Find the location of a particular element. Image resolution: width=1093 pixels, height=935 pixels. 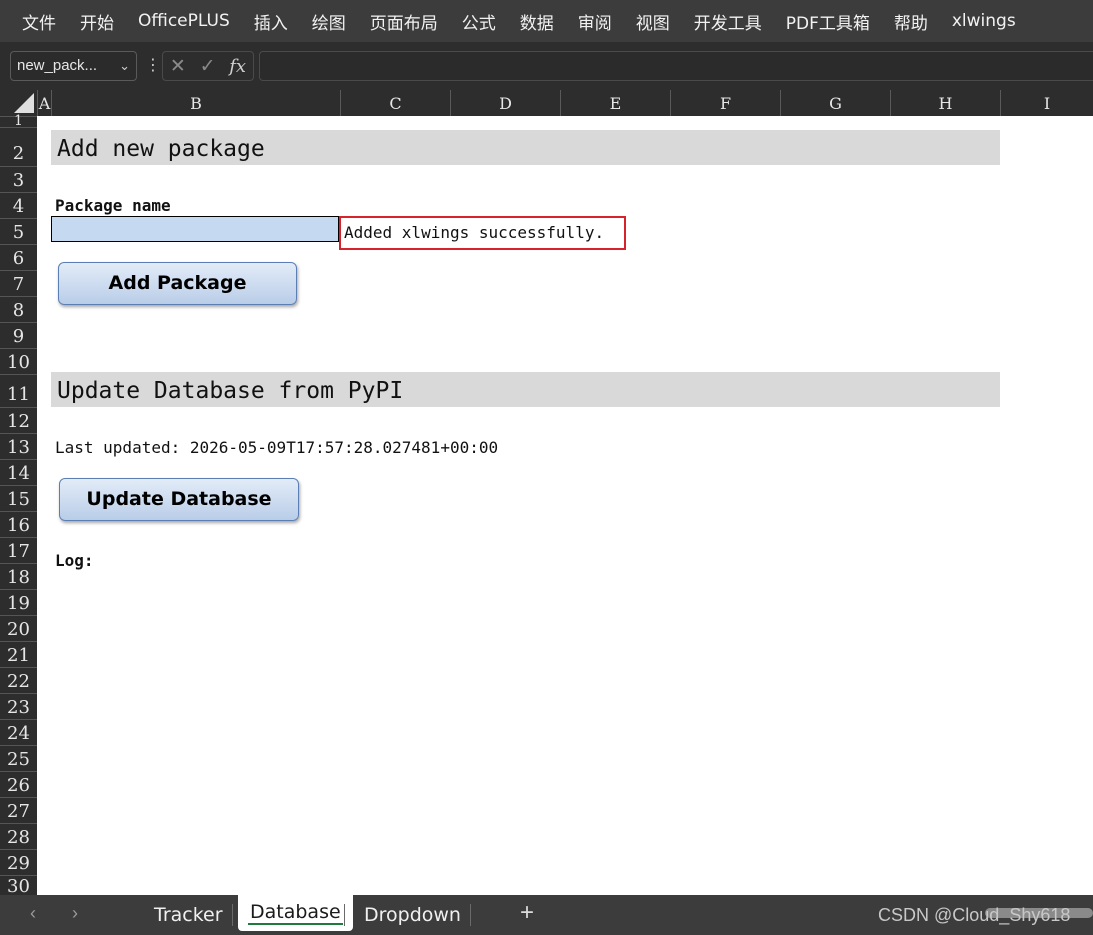

row-header: 21 is located at coordinates (18, 654).